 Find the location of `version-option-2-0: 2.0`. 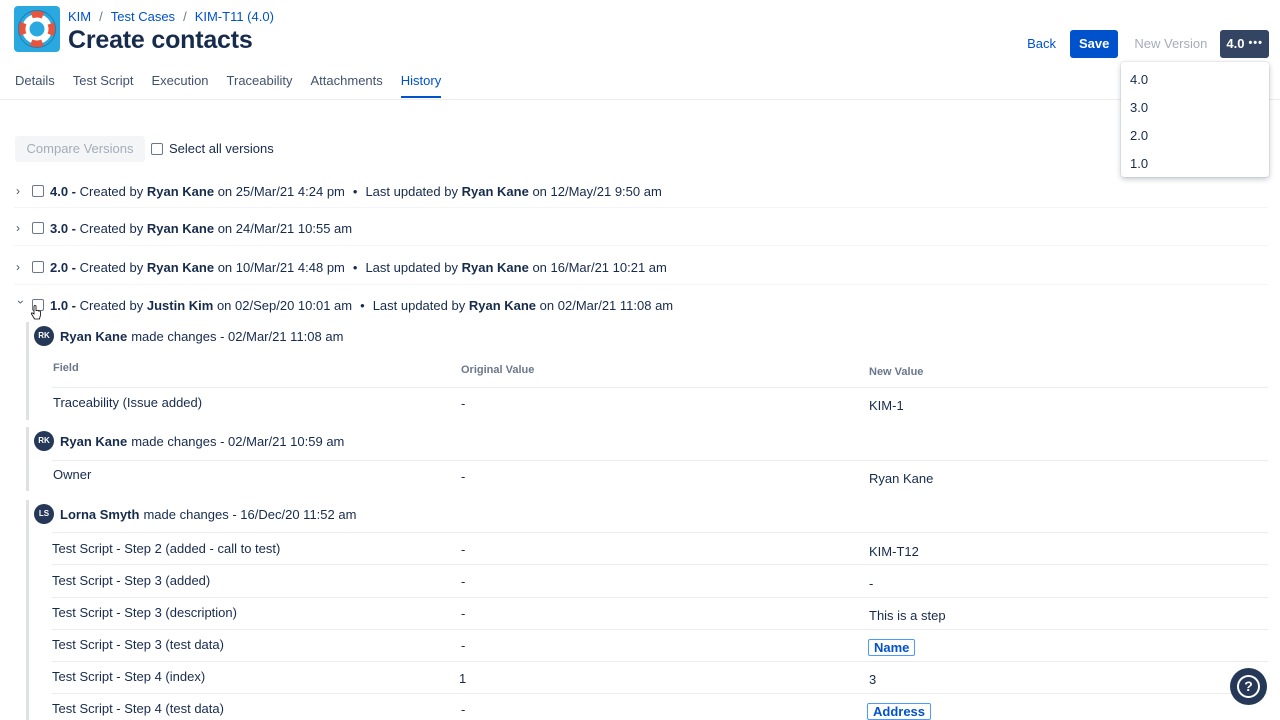

version-option-2-0: 2.0 is located at coordinates (1195, 136).